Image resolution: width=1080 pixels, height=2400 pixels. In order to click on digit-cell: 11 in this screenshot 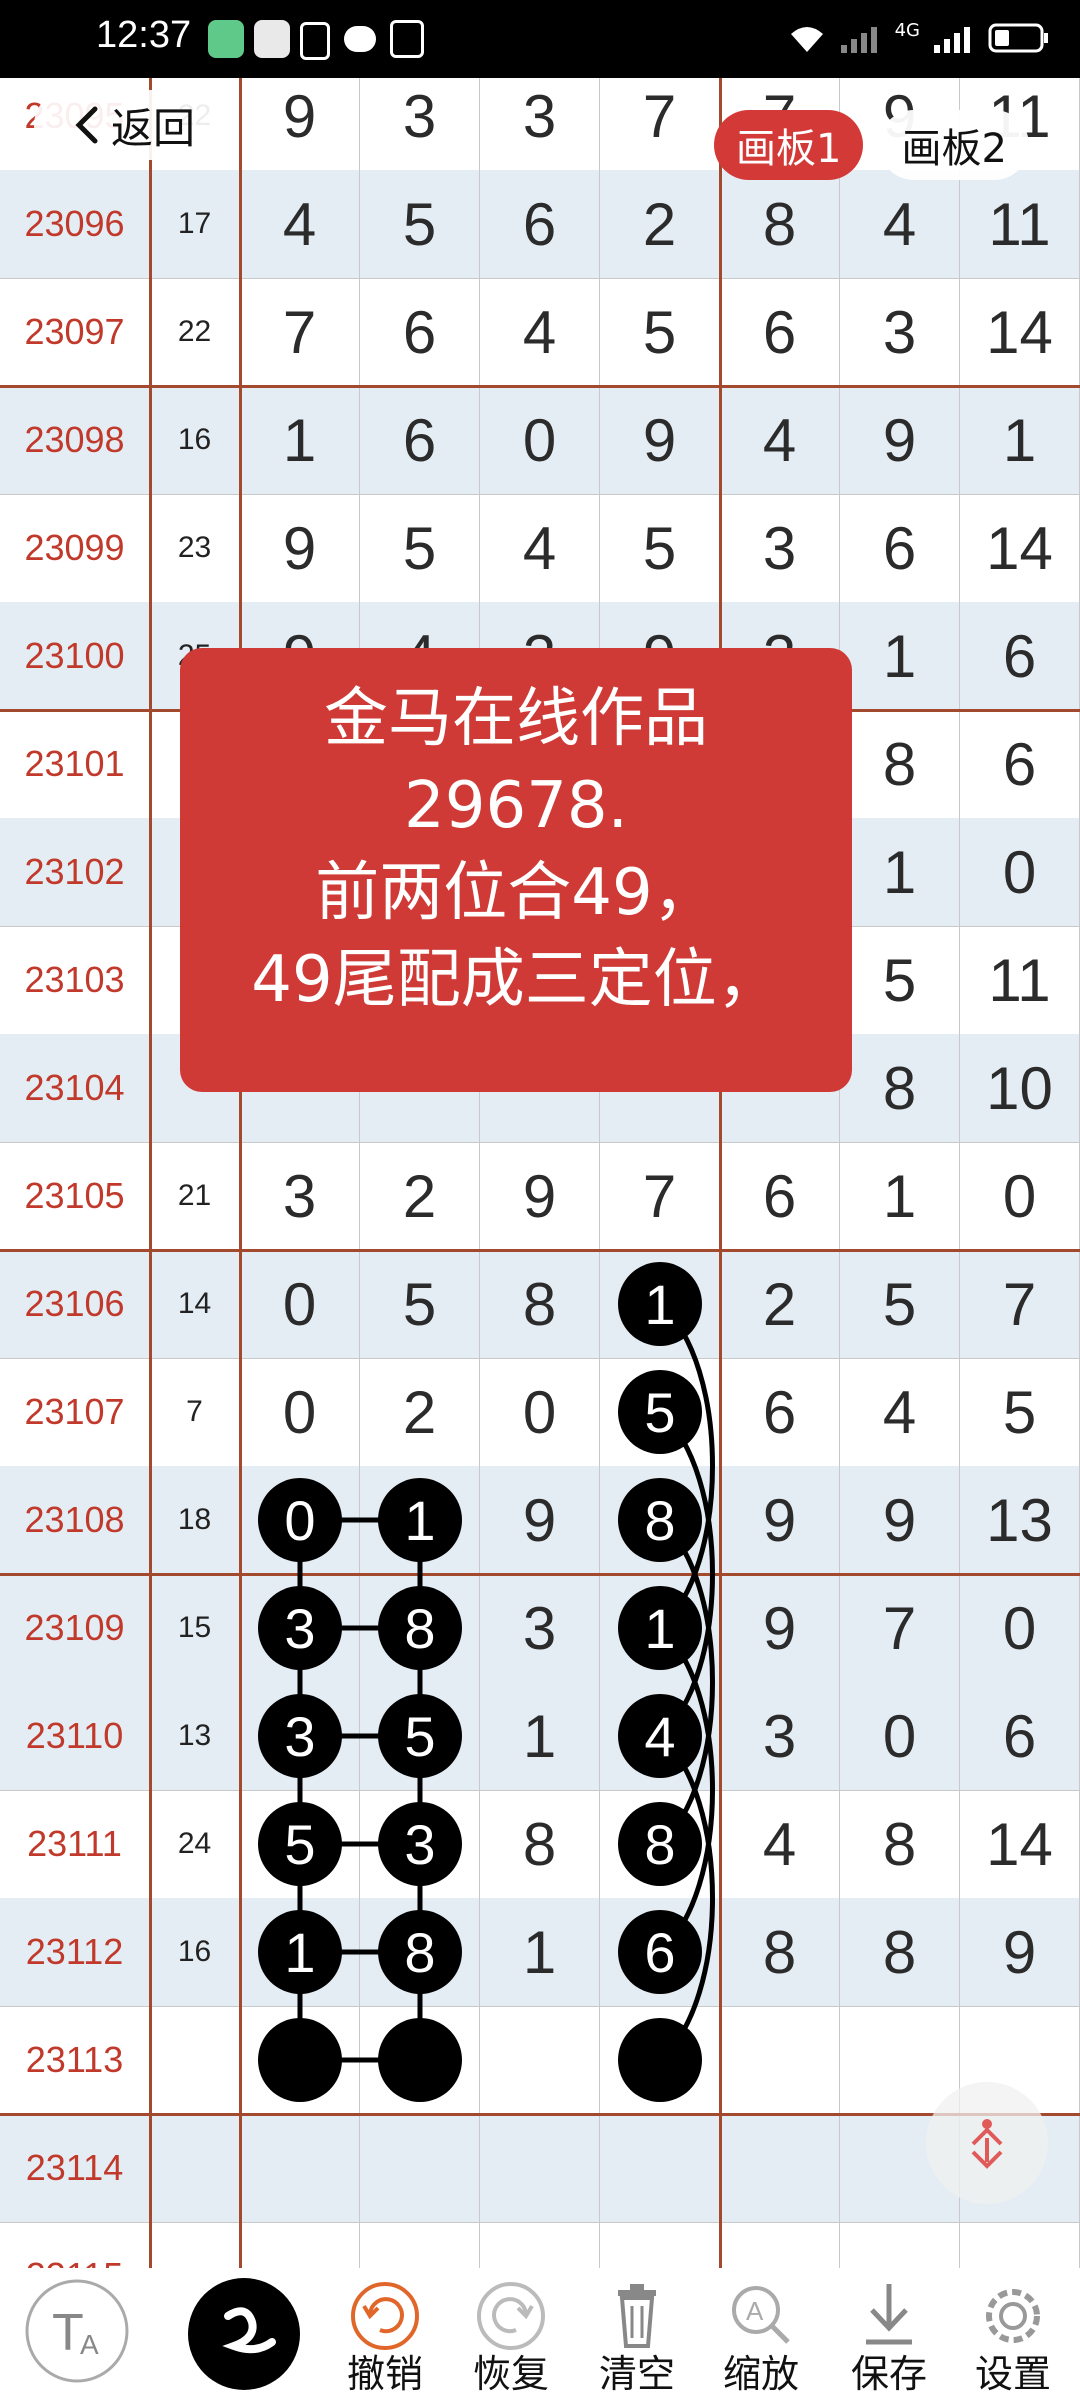, I will do `click(1020, 980)`.